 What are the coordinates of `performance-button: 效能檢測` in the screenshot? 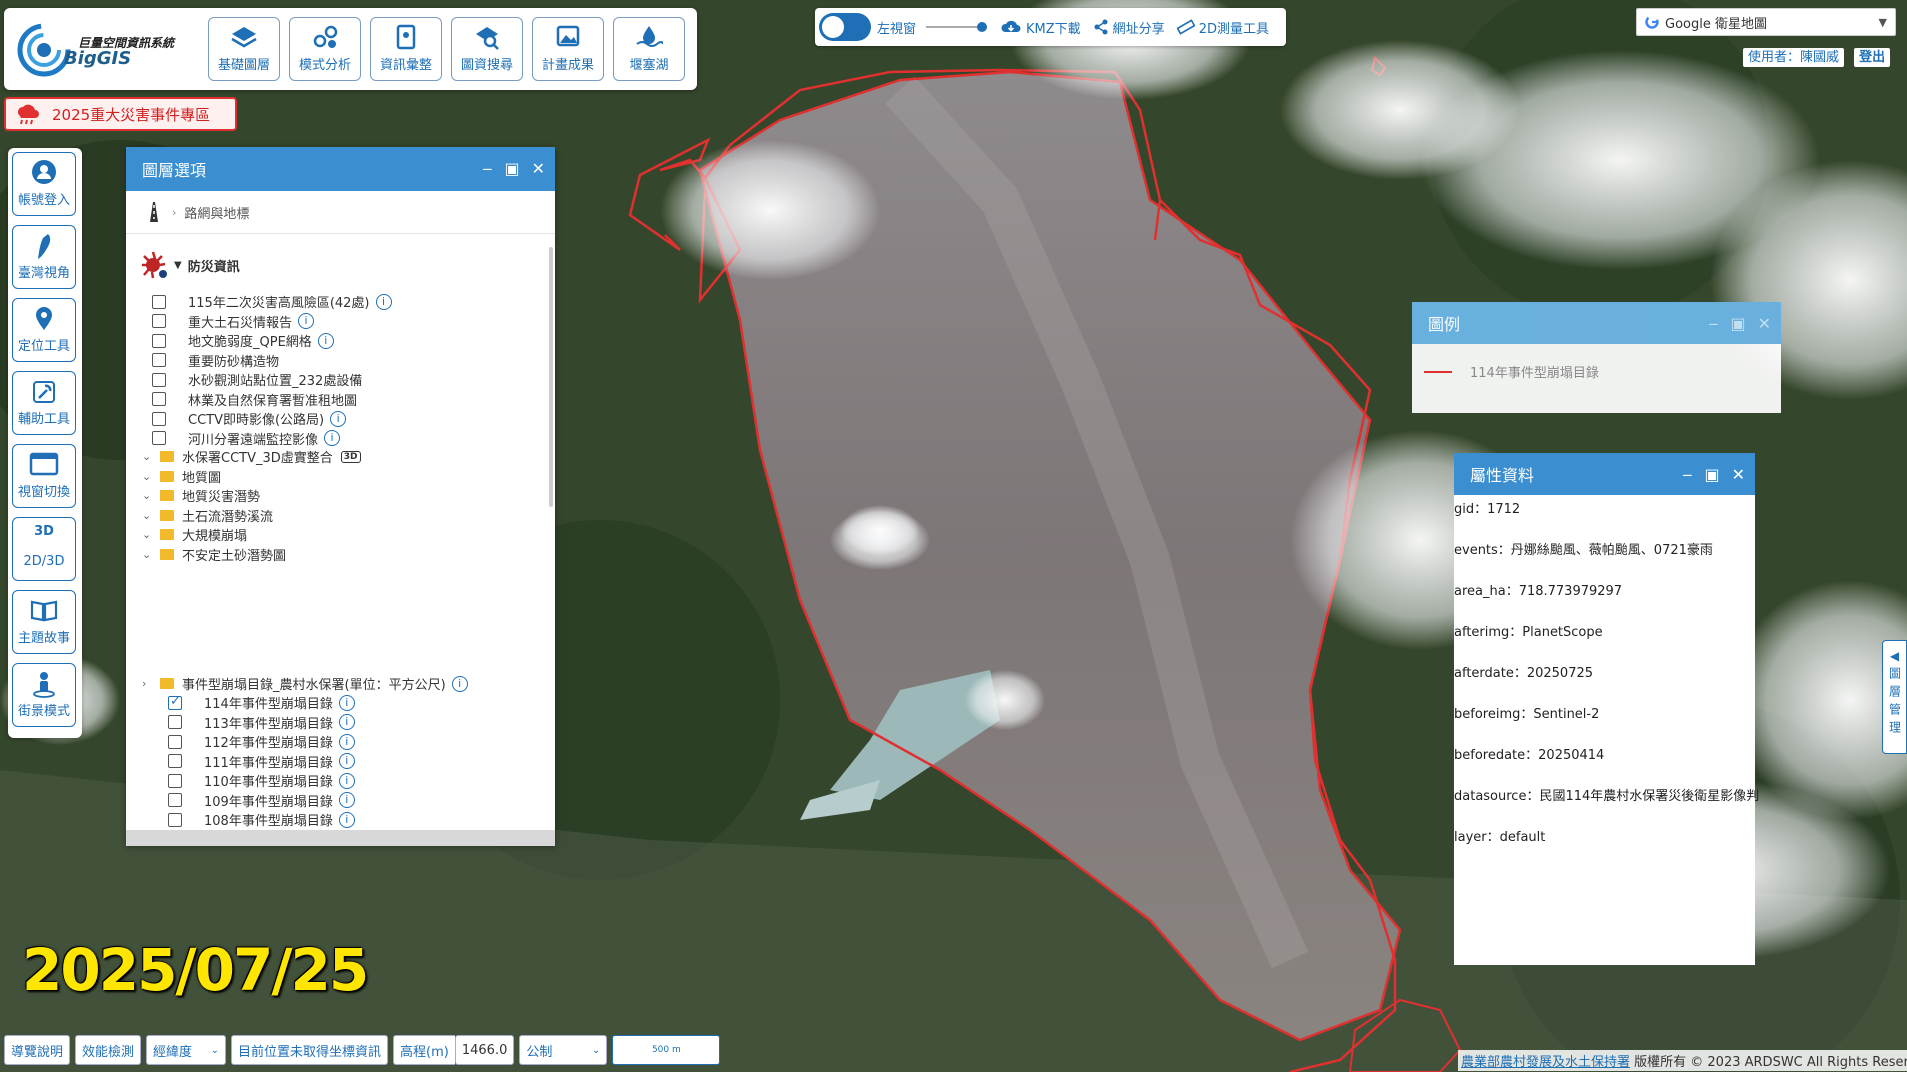 It's located at (108, 1050).